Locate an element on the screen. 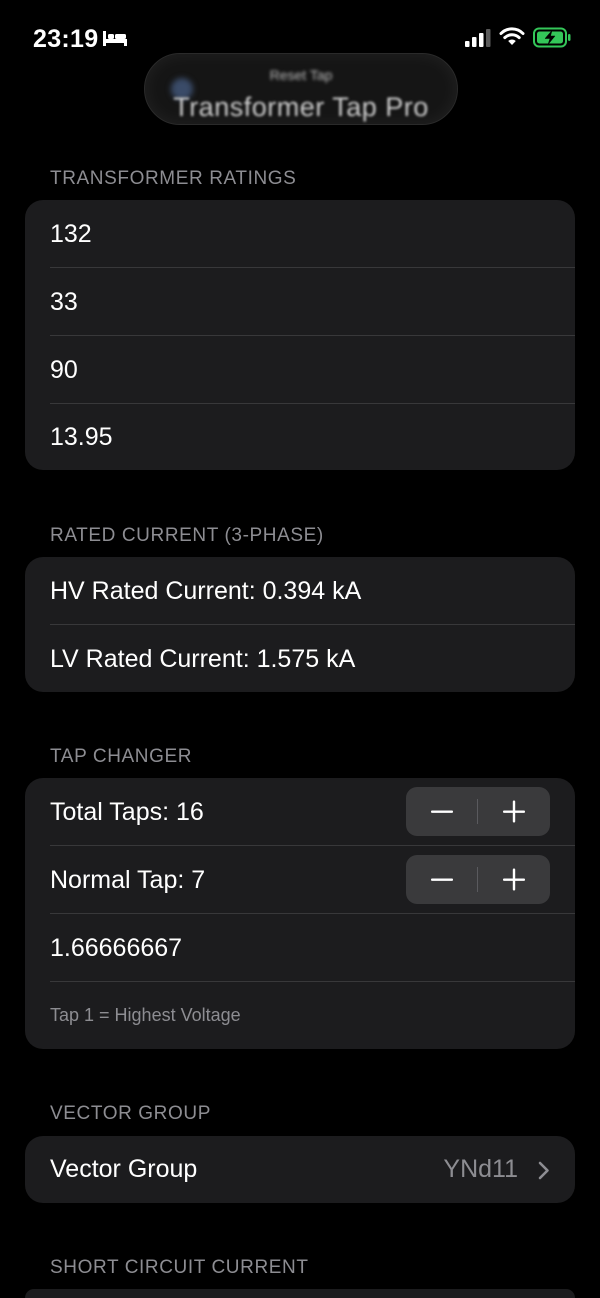 This screenshot has height=1298, width=600. bed-icon is located at coordinates (115, 38).